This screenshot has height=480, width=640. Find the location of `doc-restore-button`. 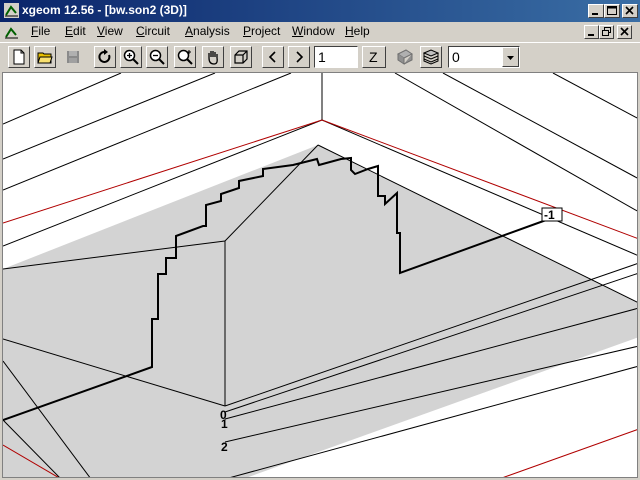

doc-restore-button is located at coordinates (606, 32).